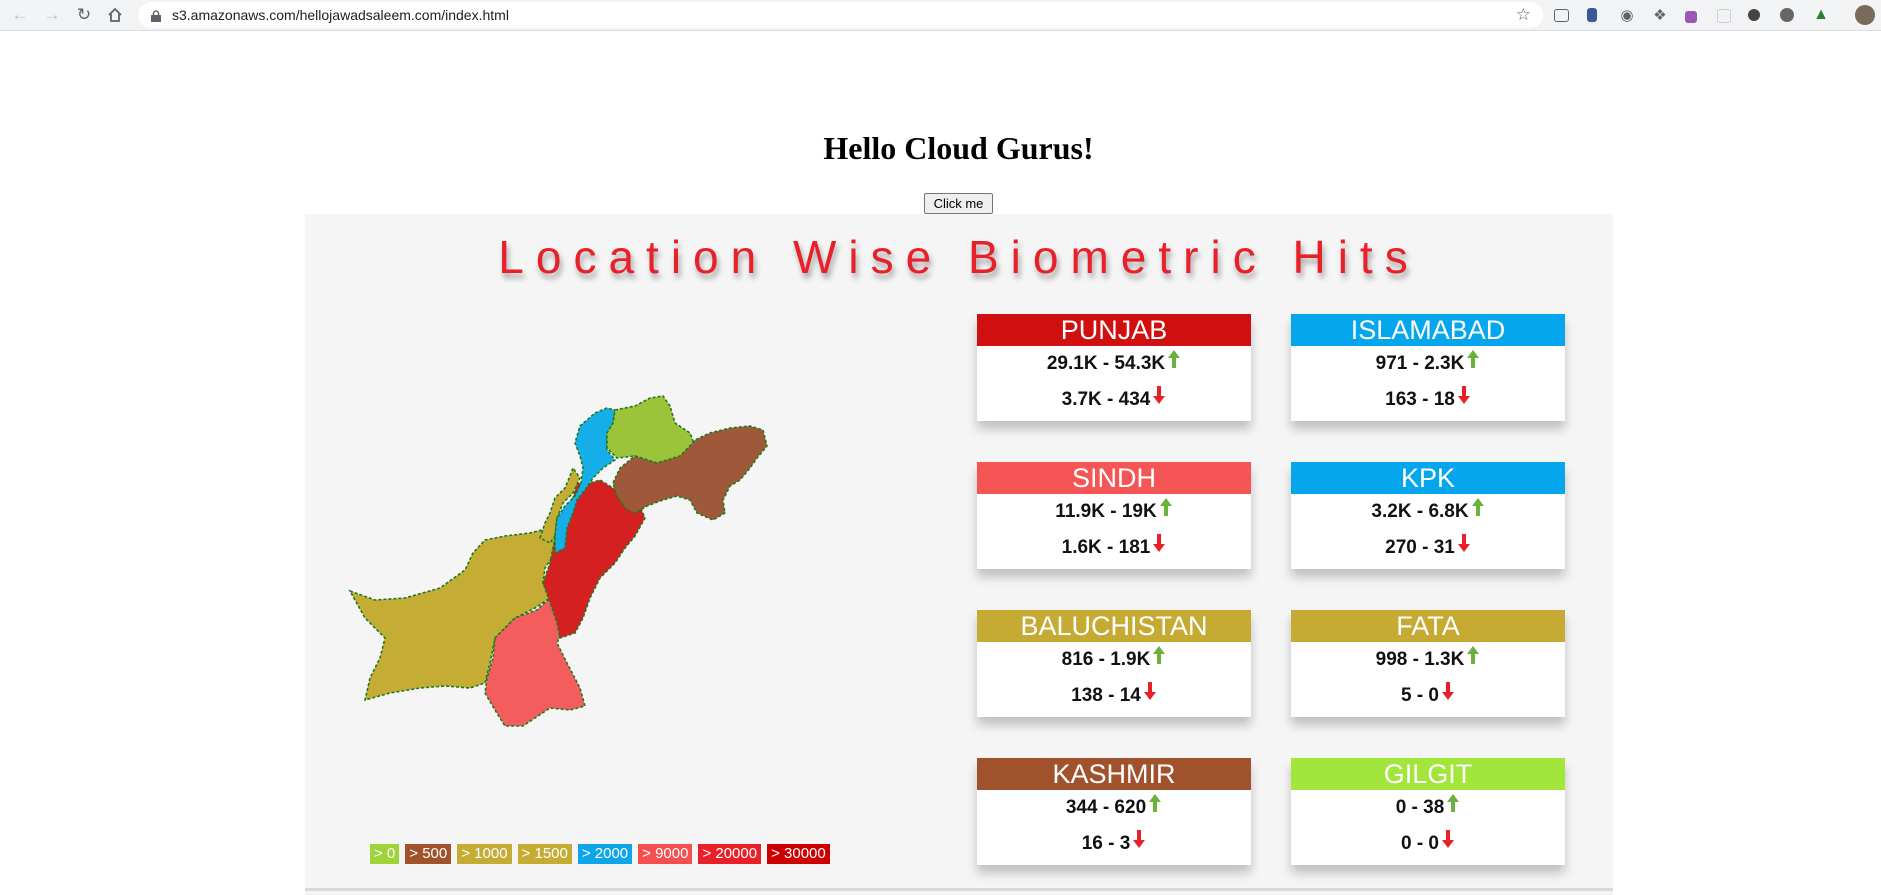 This screenshot has height=895, width=1881. I want to click on devtools-extension-icon, so click(1691, 17).